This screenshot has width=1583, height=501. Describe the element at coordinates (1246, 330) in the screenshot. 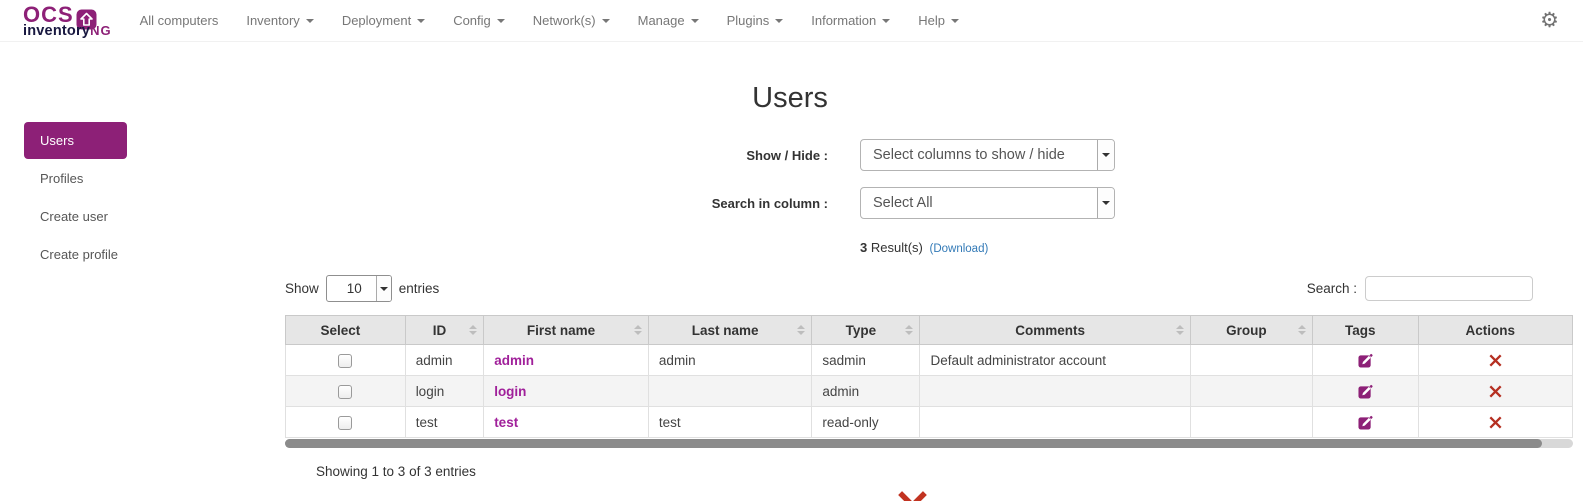

I see `column-header-label: Group` at that location.